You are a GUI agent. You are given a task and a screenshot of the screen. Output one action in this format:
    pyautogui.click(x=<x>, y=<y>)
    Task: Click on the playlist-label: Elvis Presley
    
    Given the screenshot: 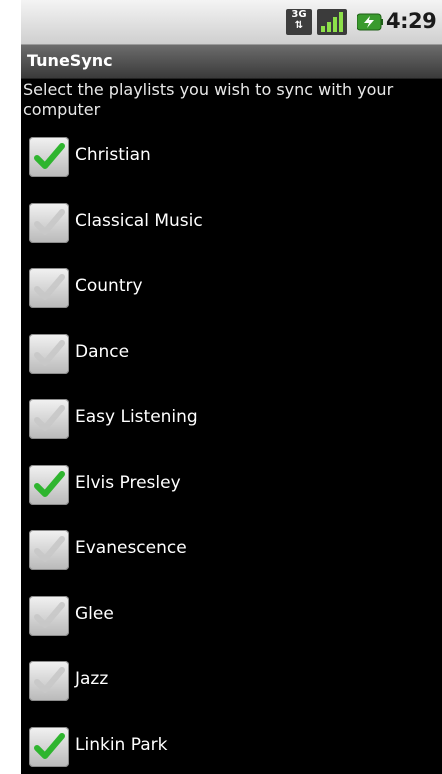 What is the action you would take?
    pyautogui.click(x=128, y=482)
    